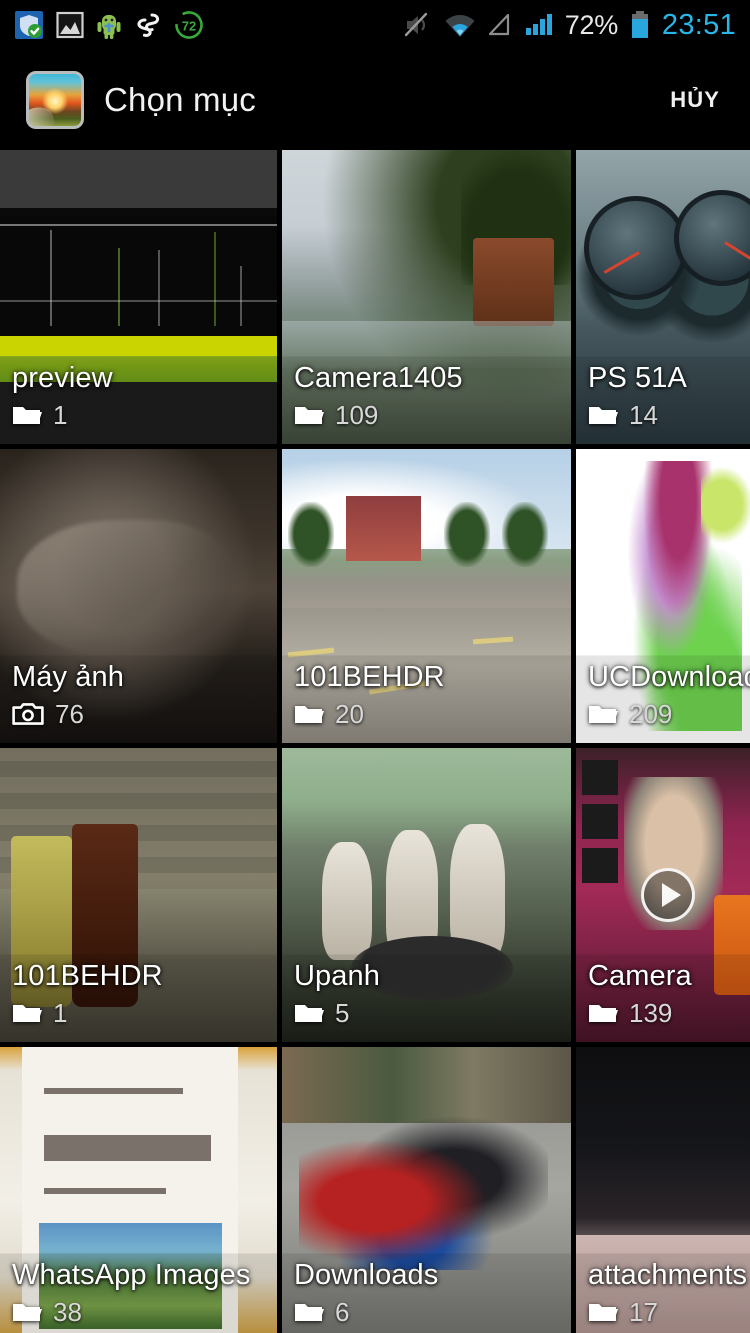 The height and width of the screenshot is (1333, 750). I want to click on album-label-strip: 101BEHDR 1, so click(138, 998).